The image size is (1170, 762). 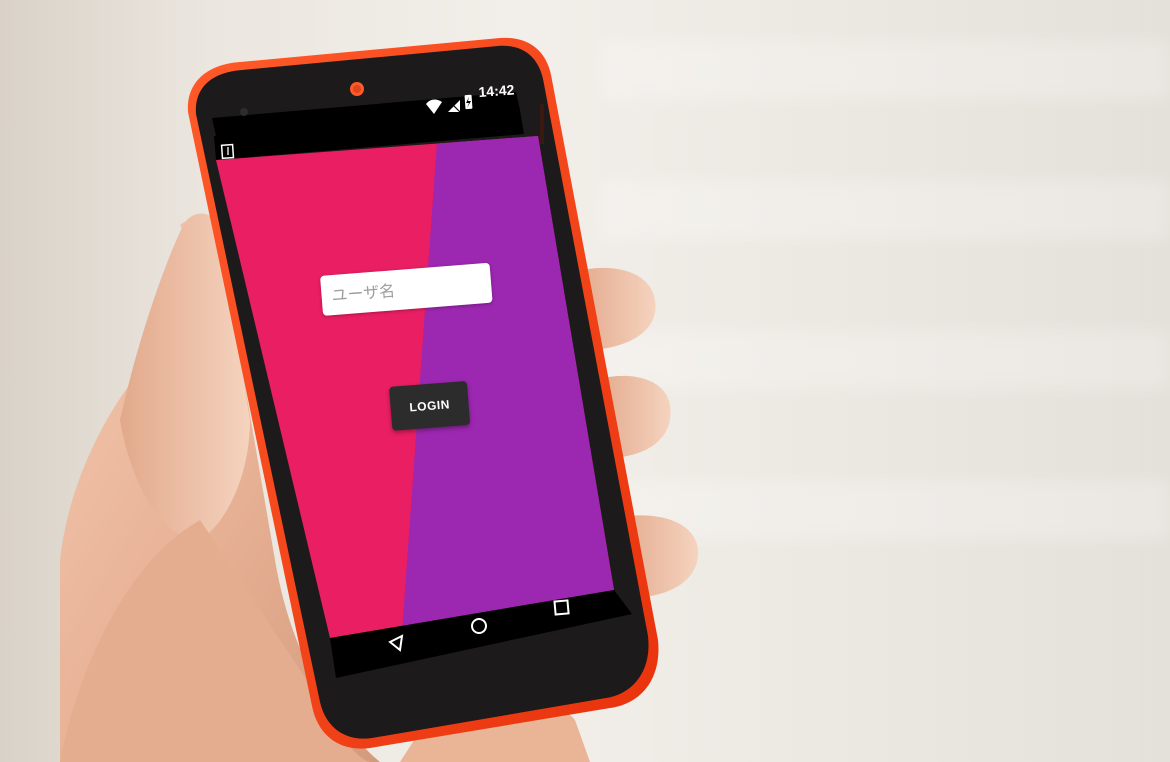 What do you see at coordinates (430, 405) in the screenshot?
I see `login-button: LOGIN` at bounding box center [430, 405].